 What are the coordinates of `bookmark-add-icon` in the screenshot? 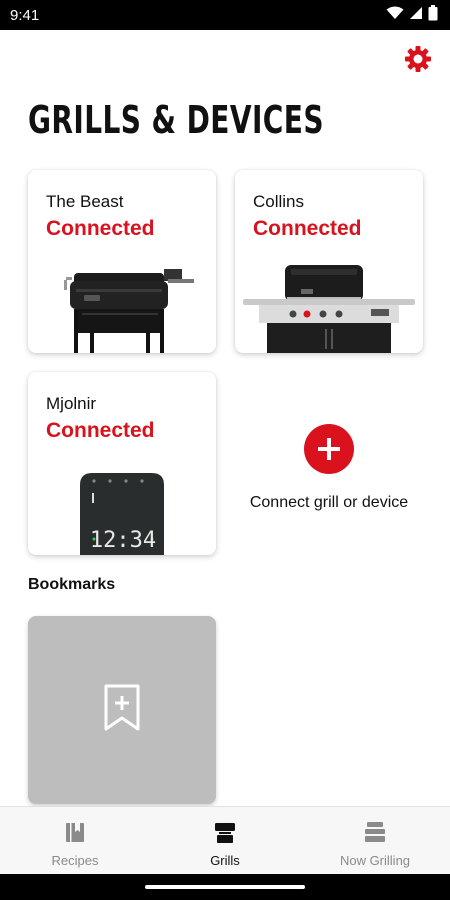 It's located at (122, 710).